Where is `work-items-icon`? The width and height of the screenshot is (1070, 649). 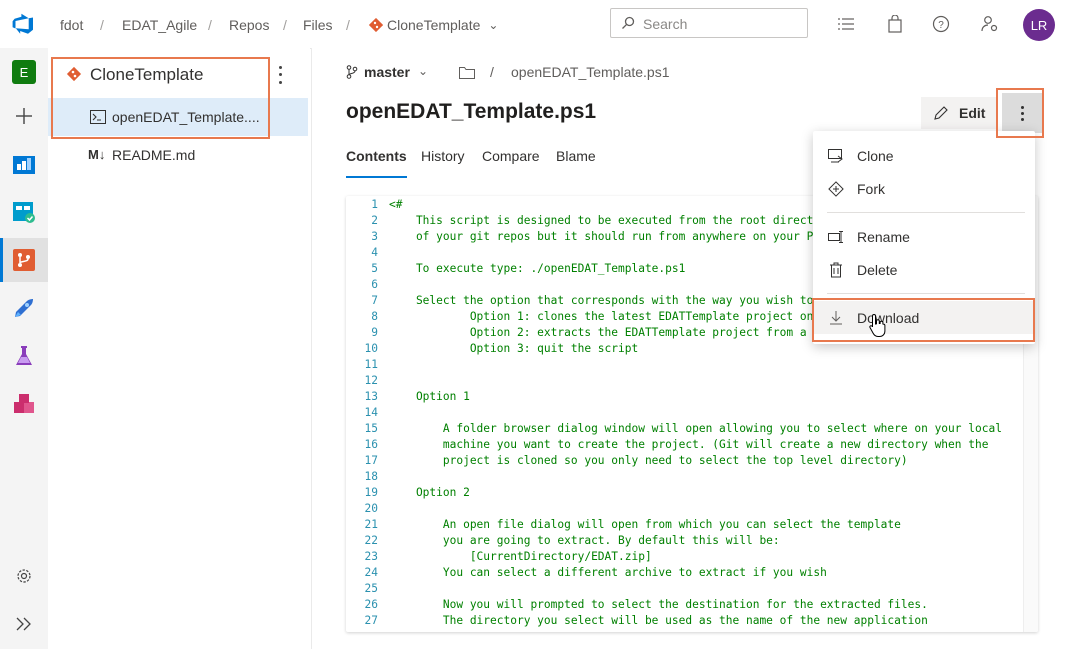
work-items-icon is located at coordinates (846, 24).